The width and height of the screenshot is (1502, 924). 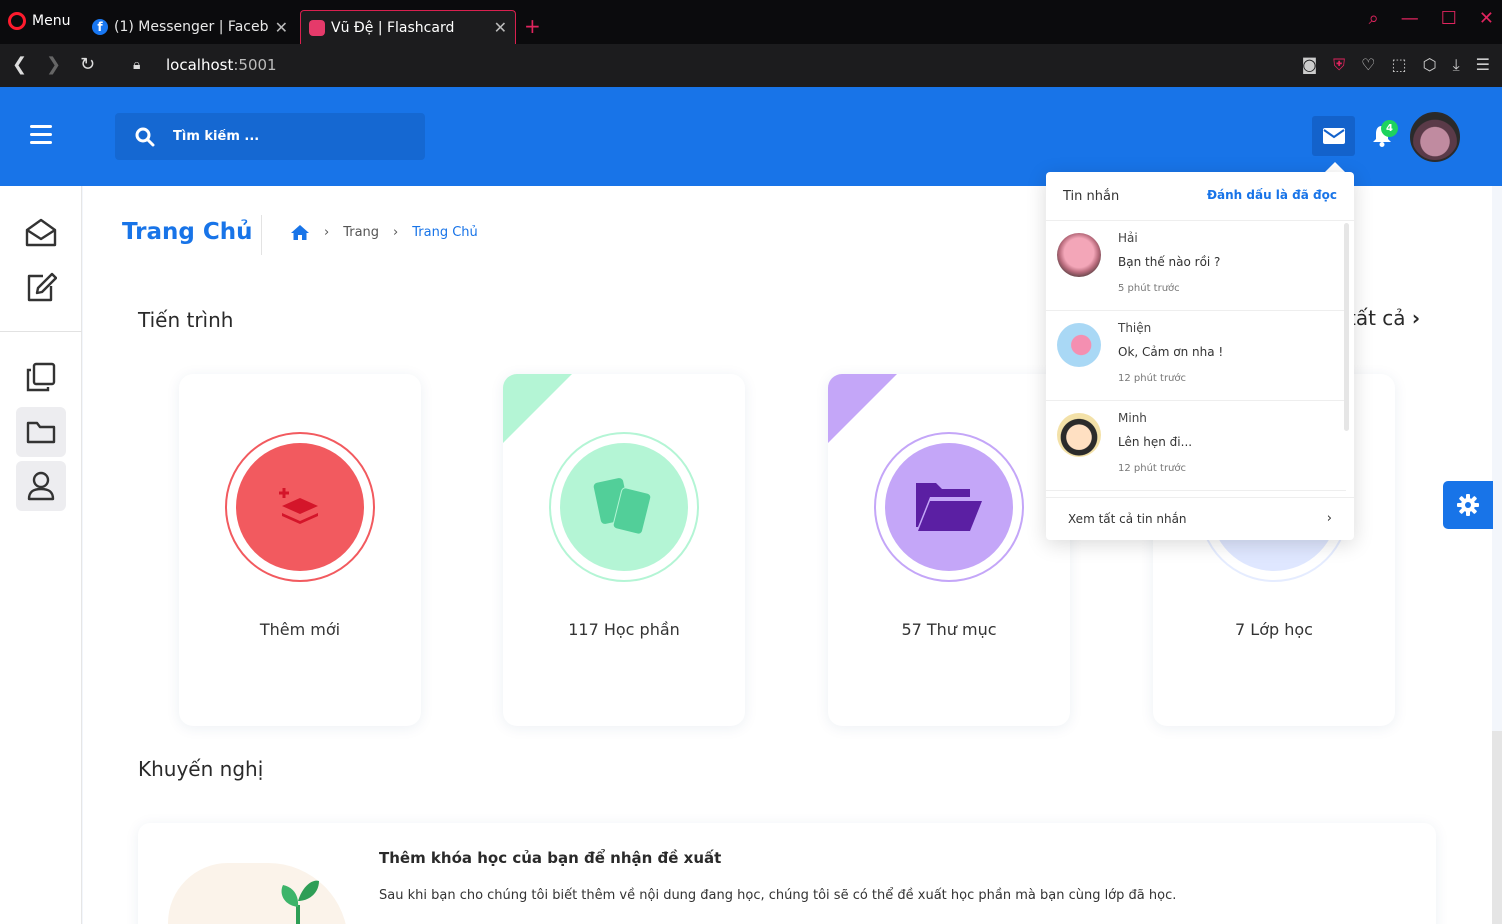 What do you see at coordinates (1272, 195) in the screenshot?
I see `mark-all-read-link: Đánh dấu là đã đọc` at bounding box center [1272, 195].